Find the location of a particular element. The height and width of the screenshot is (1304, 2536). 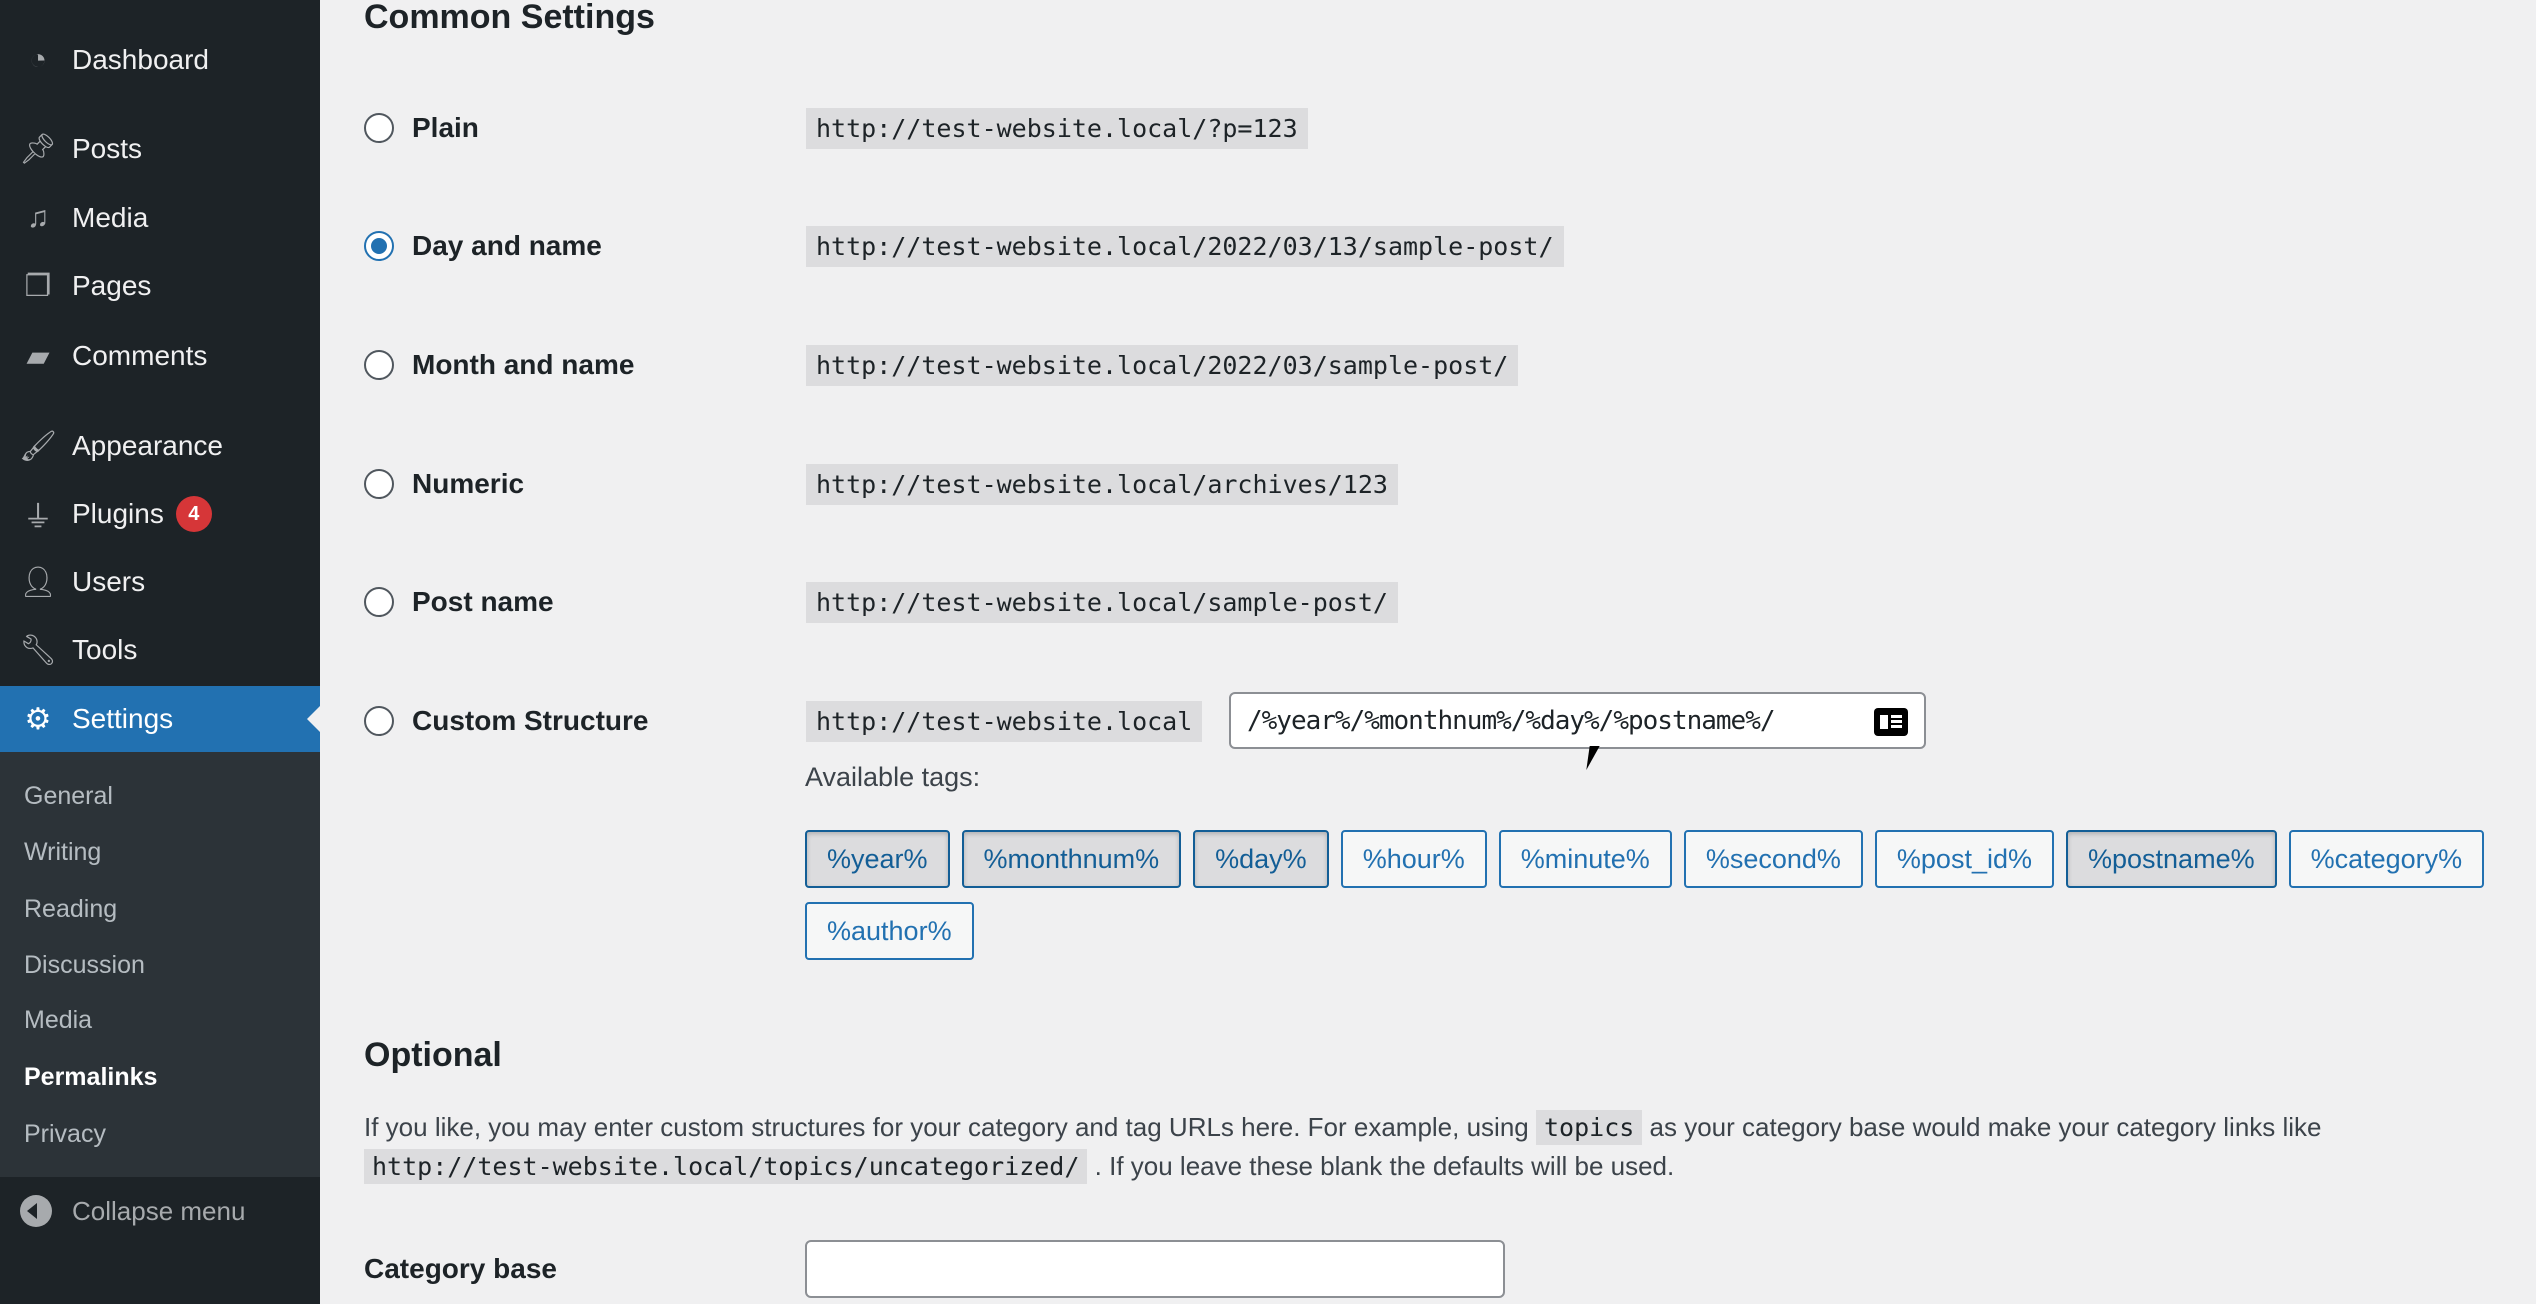

collapse-menu-button: Collapse menu is located at coordinates (160, 1211).